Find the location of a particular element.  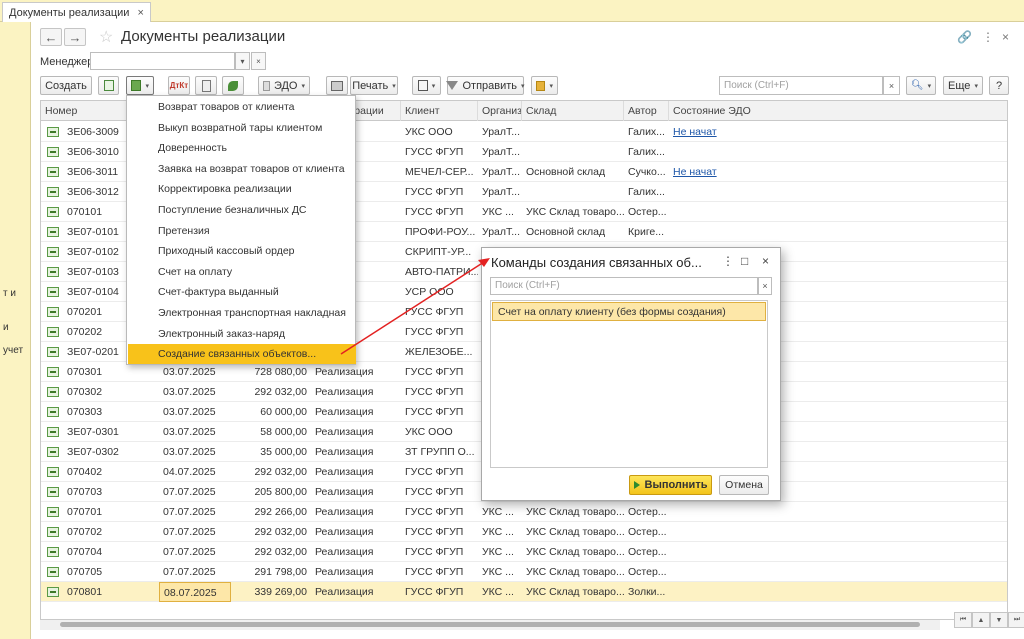

cell-date: 07.07.2025 is located at coordinates (189, 552).